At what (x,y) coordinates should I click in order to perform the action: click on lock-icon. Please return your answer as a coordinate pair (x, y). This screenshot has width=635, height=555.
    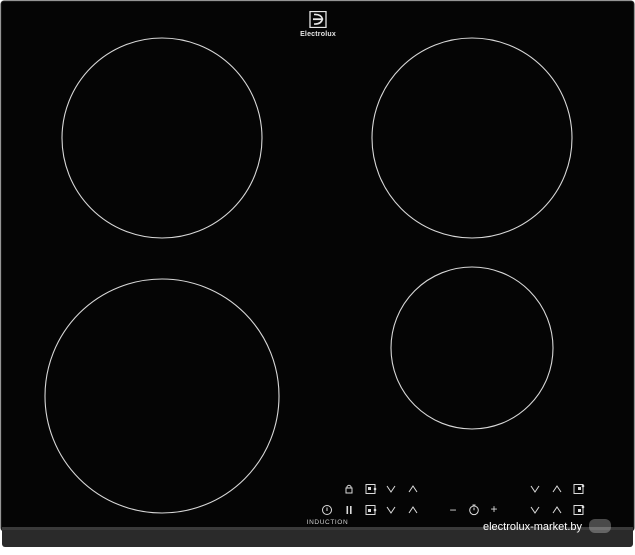
    Looking at the image, I should click on (349, 489).